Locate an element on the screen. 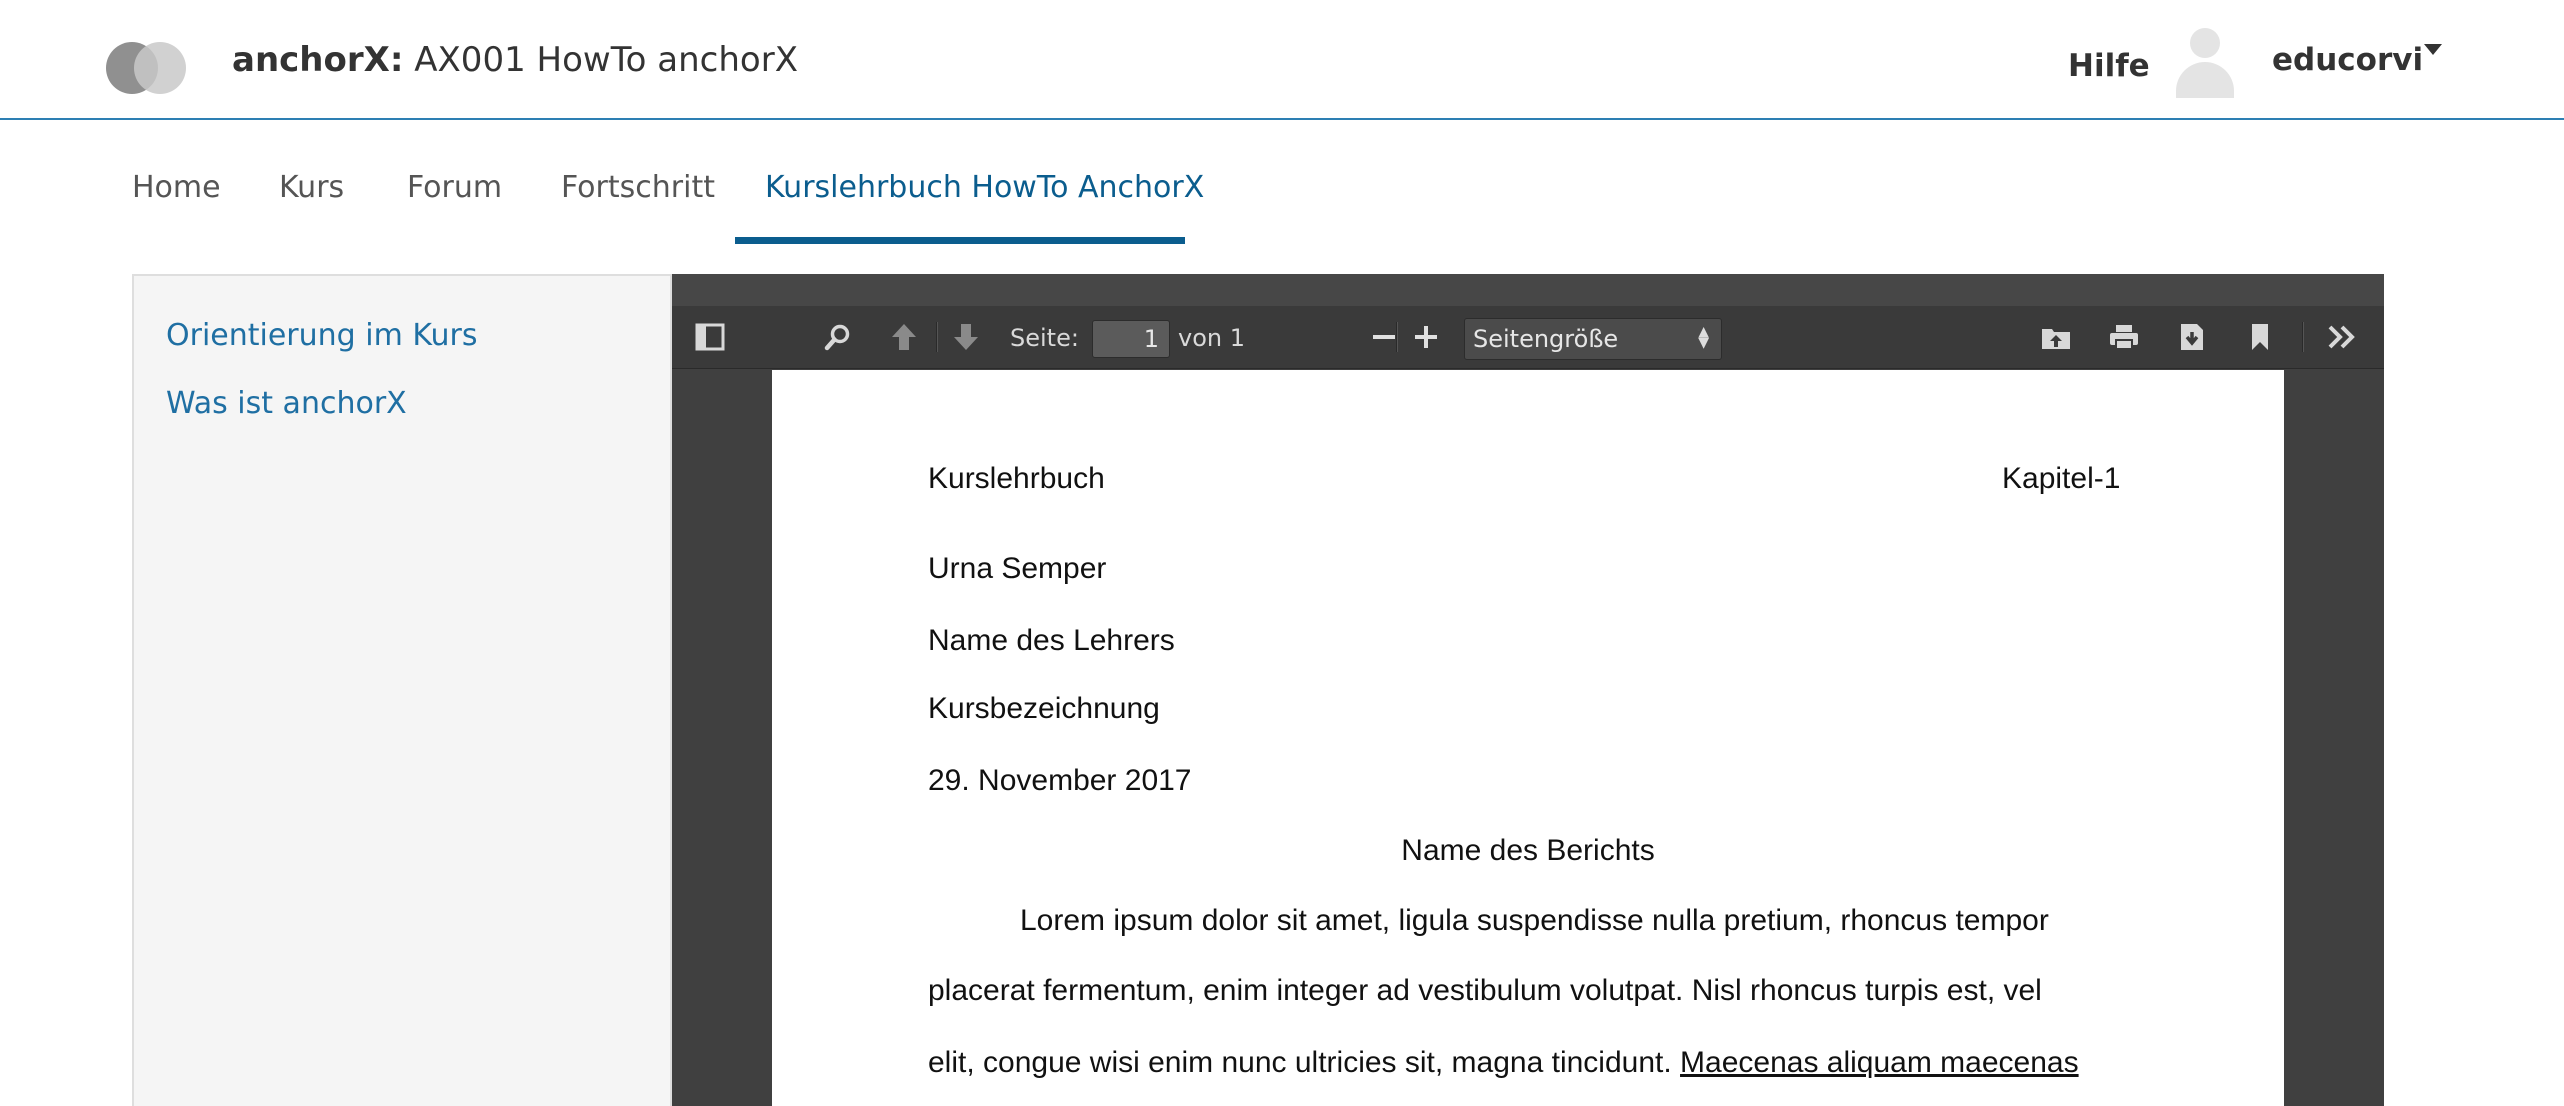  tab-forum: Forum is located at coordinates (454, 187).